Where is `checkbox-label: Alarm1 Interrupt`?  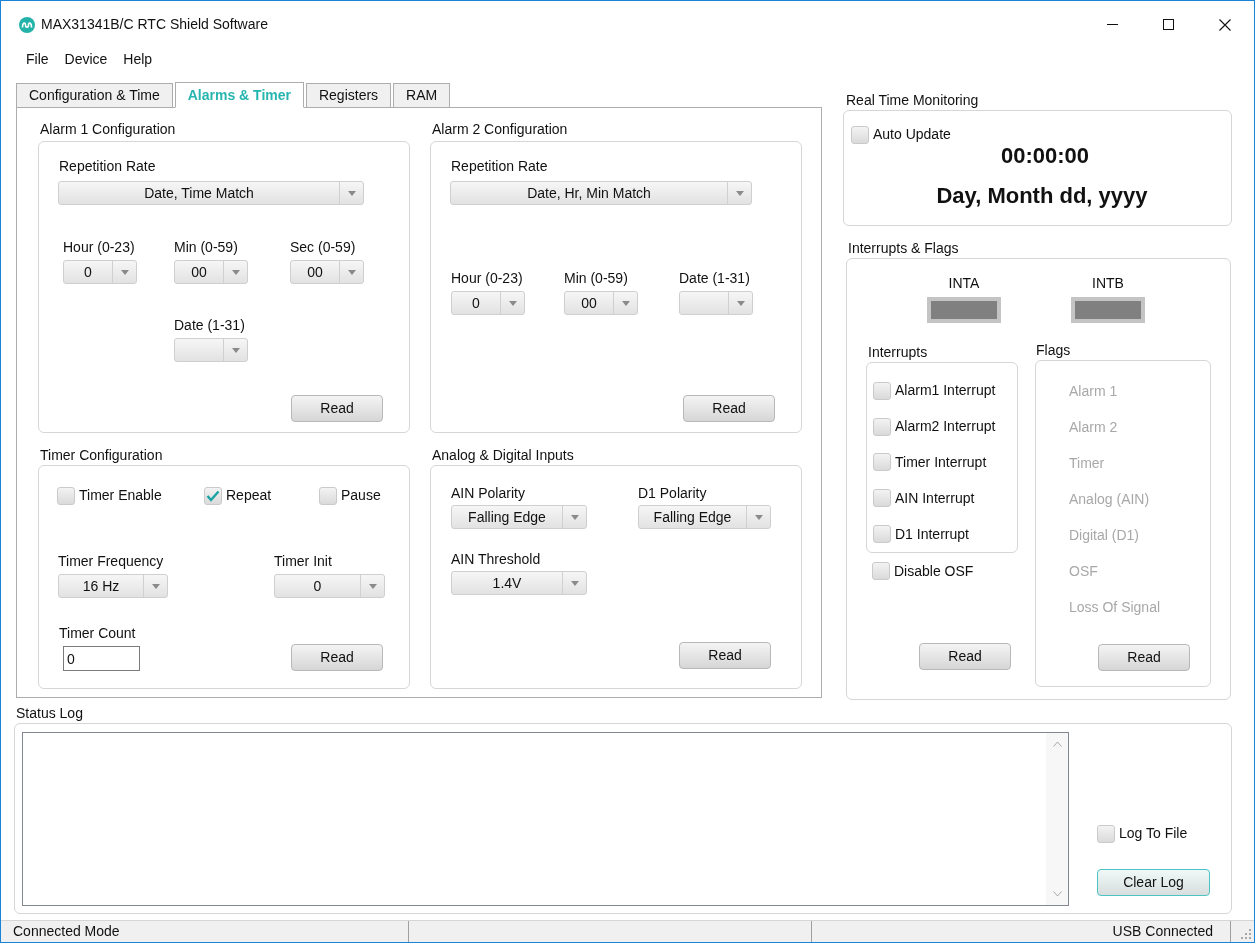 checkbox-label: Alarm1 Interrupt is located at coordinates (945, 391).